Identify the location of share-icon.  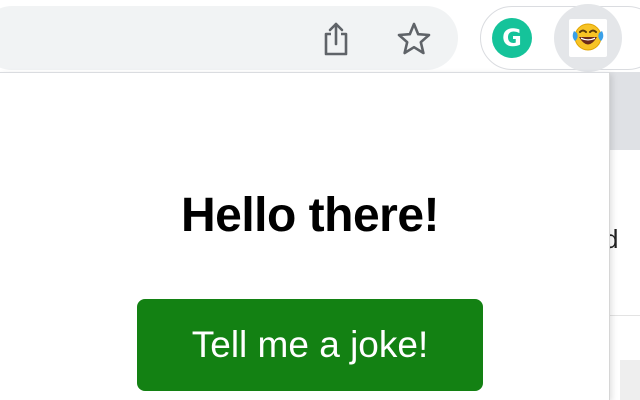
(336, 39).